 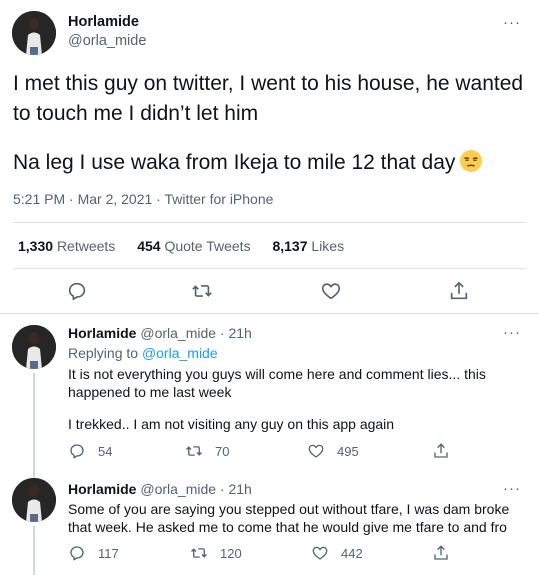 I want to click on like-button: 442, so click(x=337, y=553).